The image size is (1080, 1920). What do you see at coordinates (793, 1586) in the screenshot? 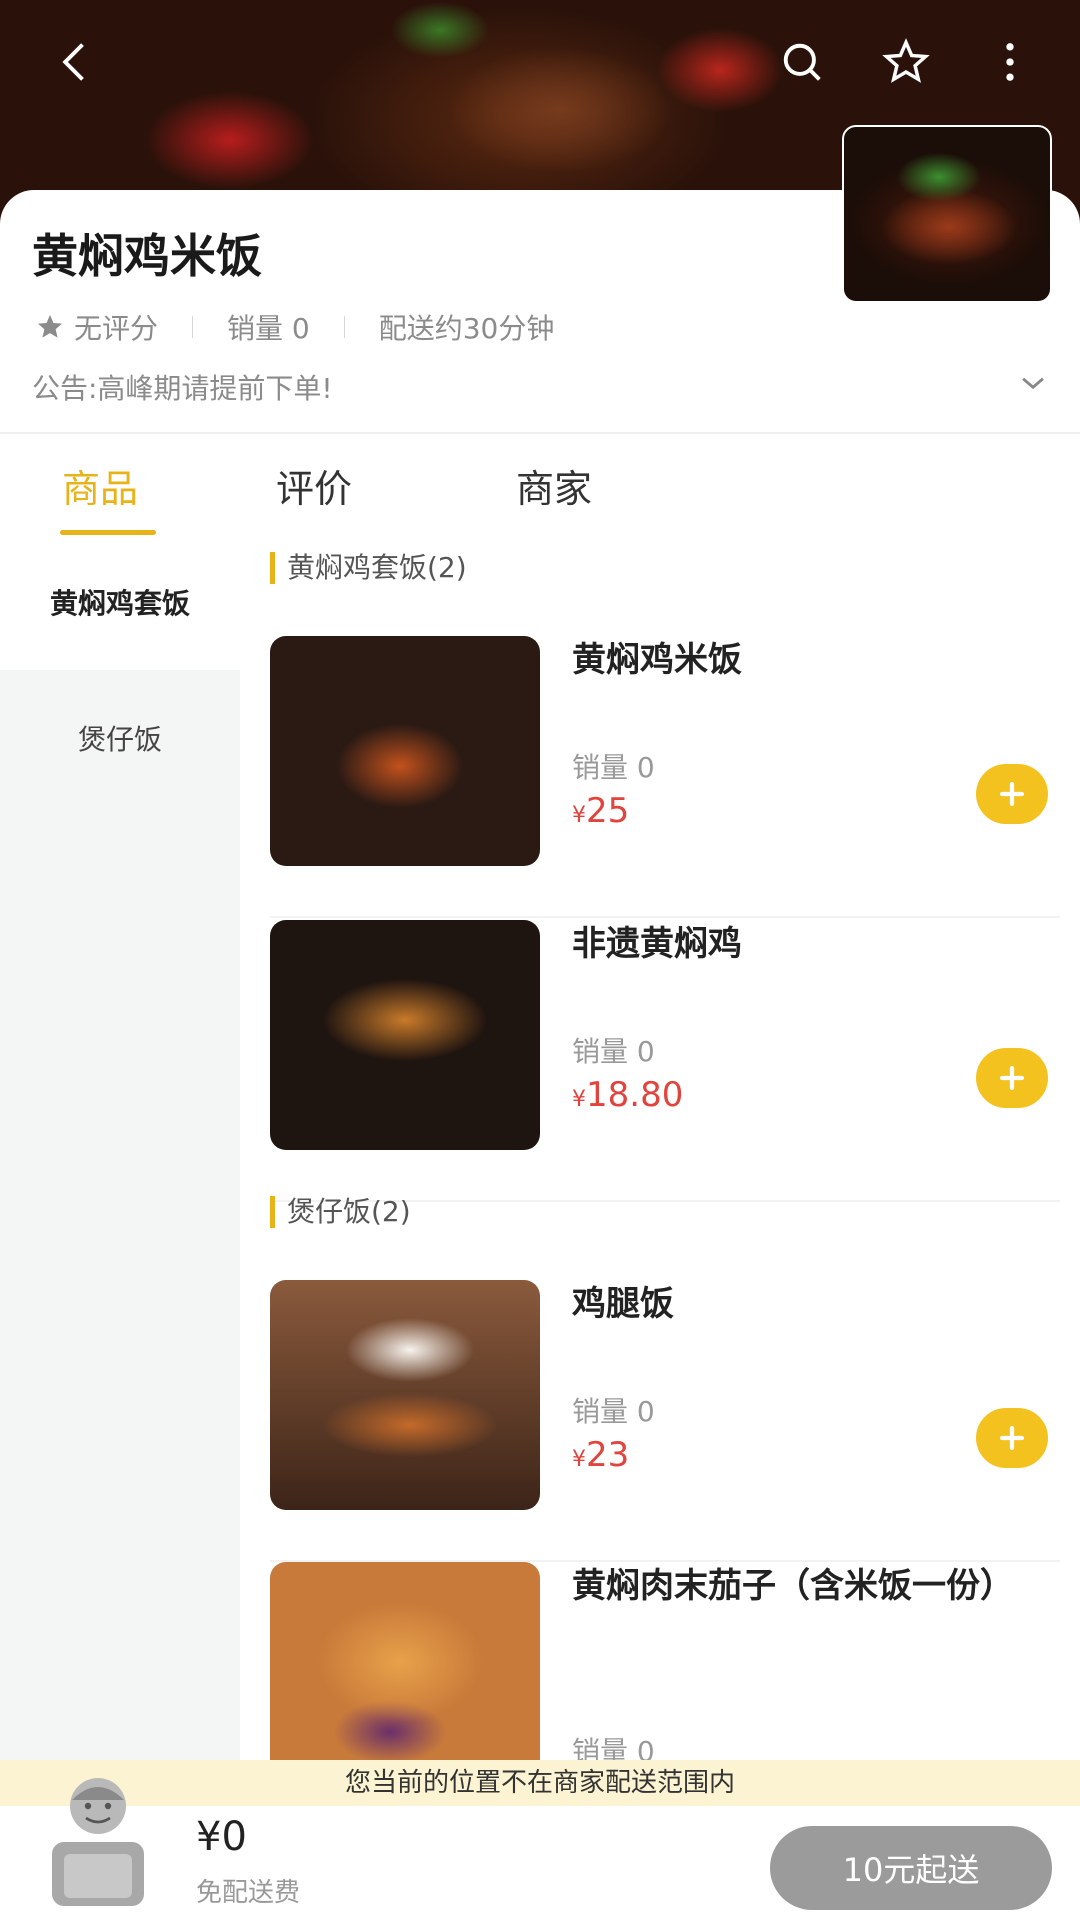
I see `product-name: 黄焖肉末茄子（含米饭一份）` at bounding box center [793, 1586].